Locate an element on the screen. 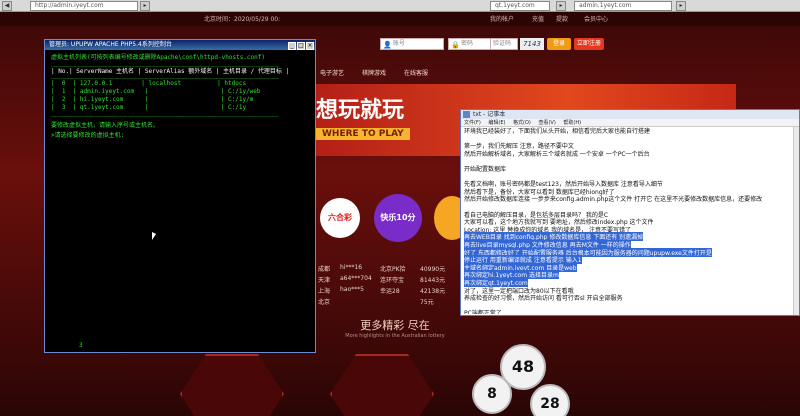 The image size is (800, 416). go-icon-2: ▸ is located at coordinates (561, 6).